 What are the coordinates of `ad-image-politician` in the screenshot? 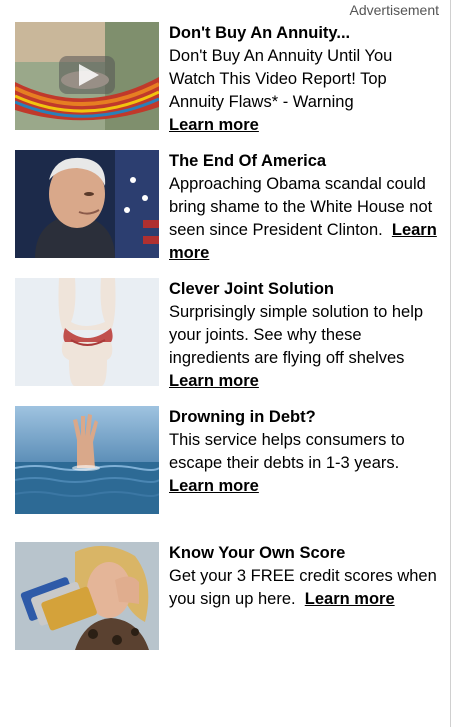 It's located at (87, 204).